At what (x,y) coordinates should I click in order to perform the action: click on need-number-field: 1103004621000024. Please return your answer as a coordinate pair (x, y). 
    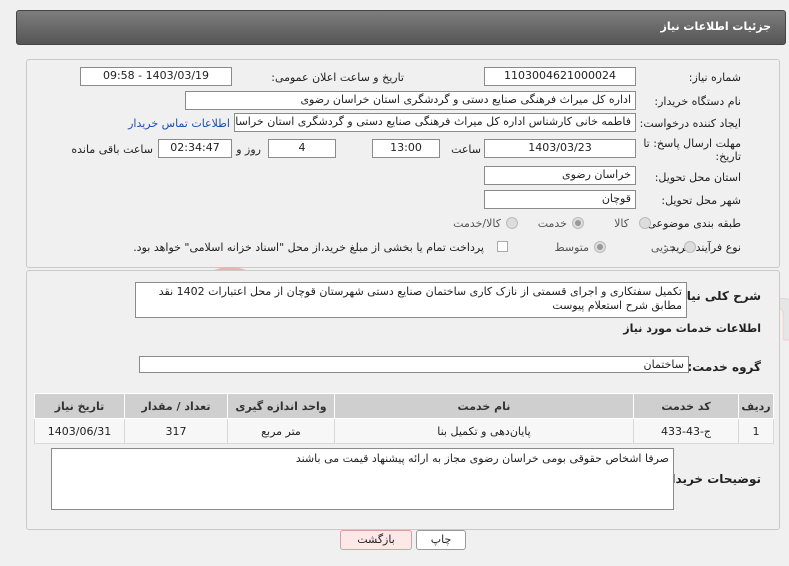
    Looking at the image, I should click on (560, 76).